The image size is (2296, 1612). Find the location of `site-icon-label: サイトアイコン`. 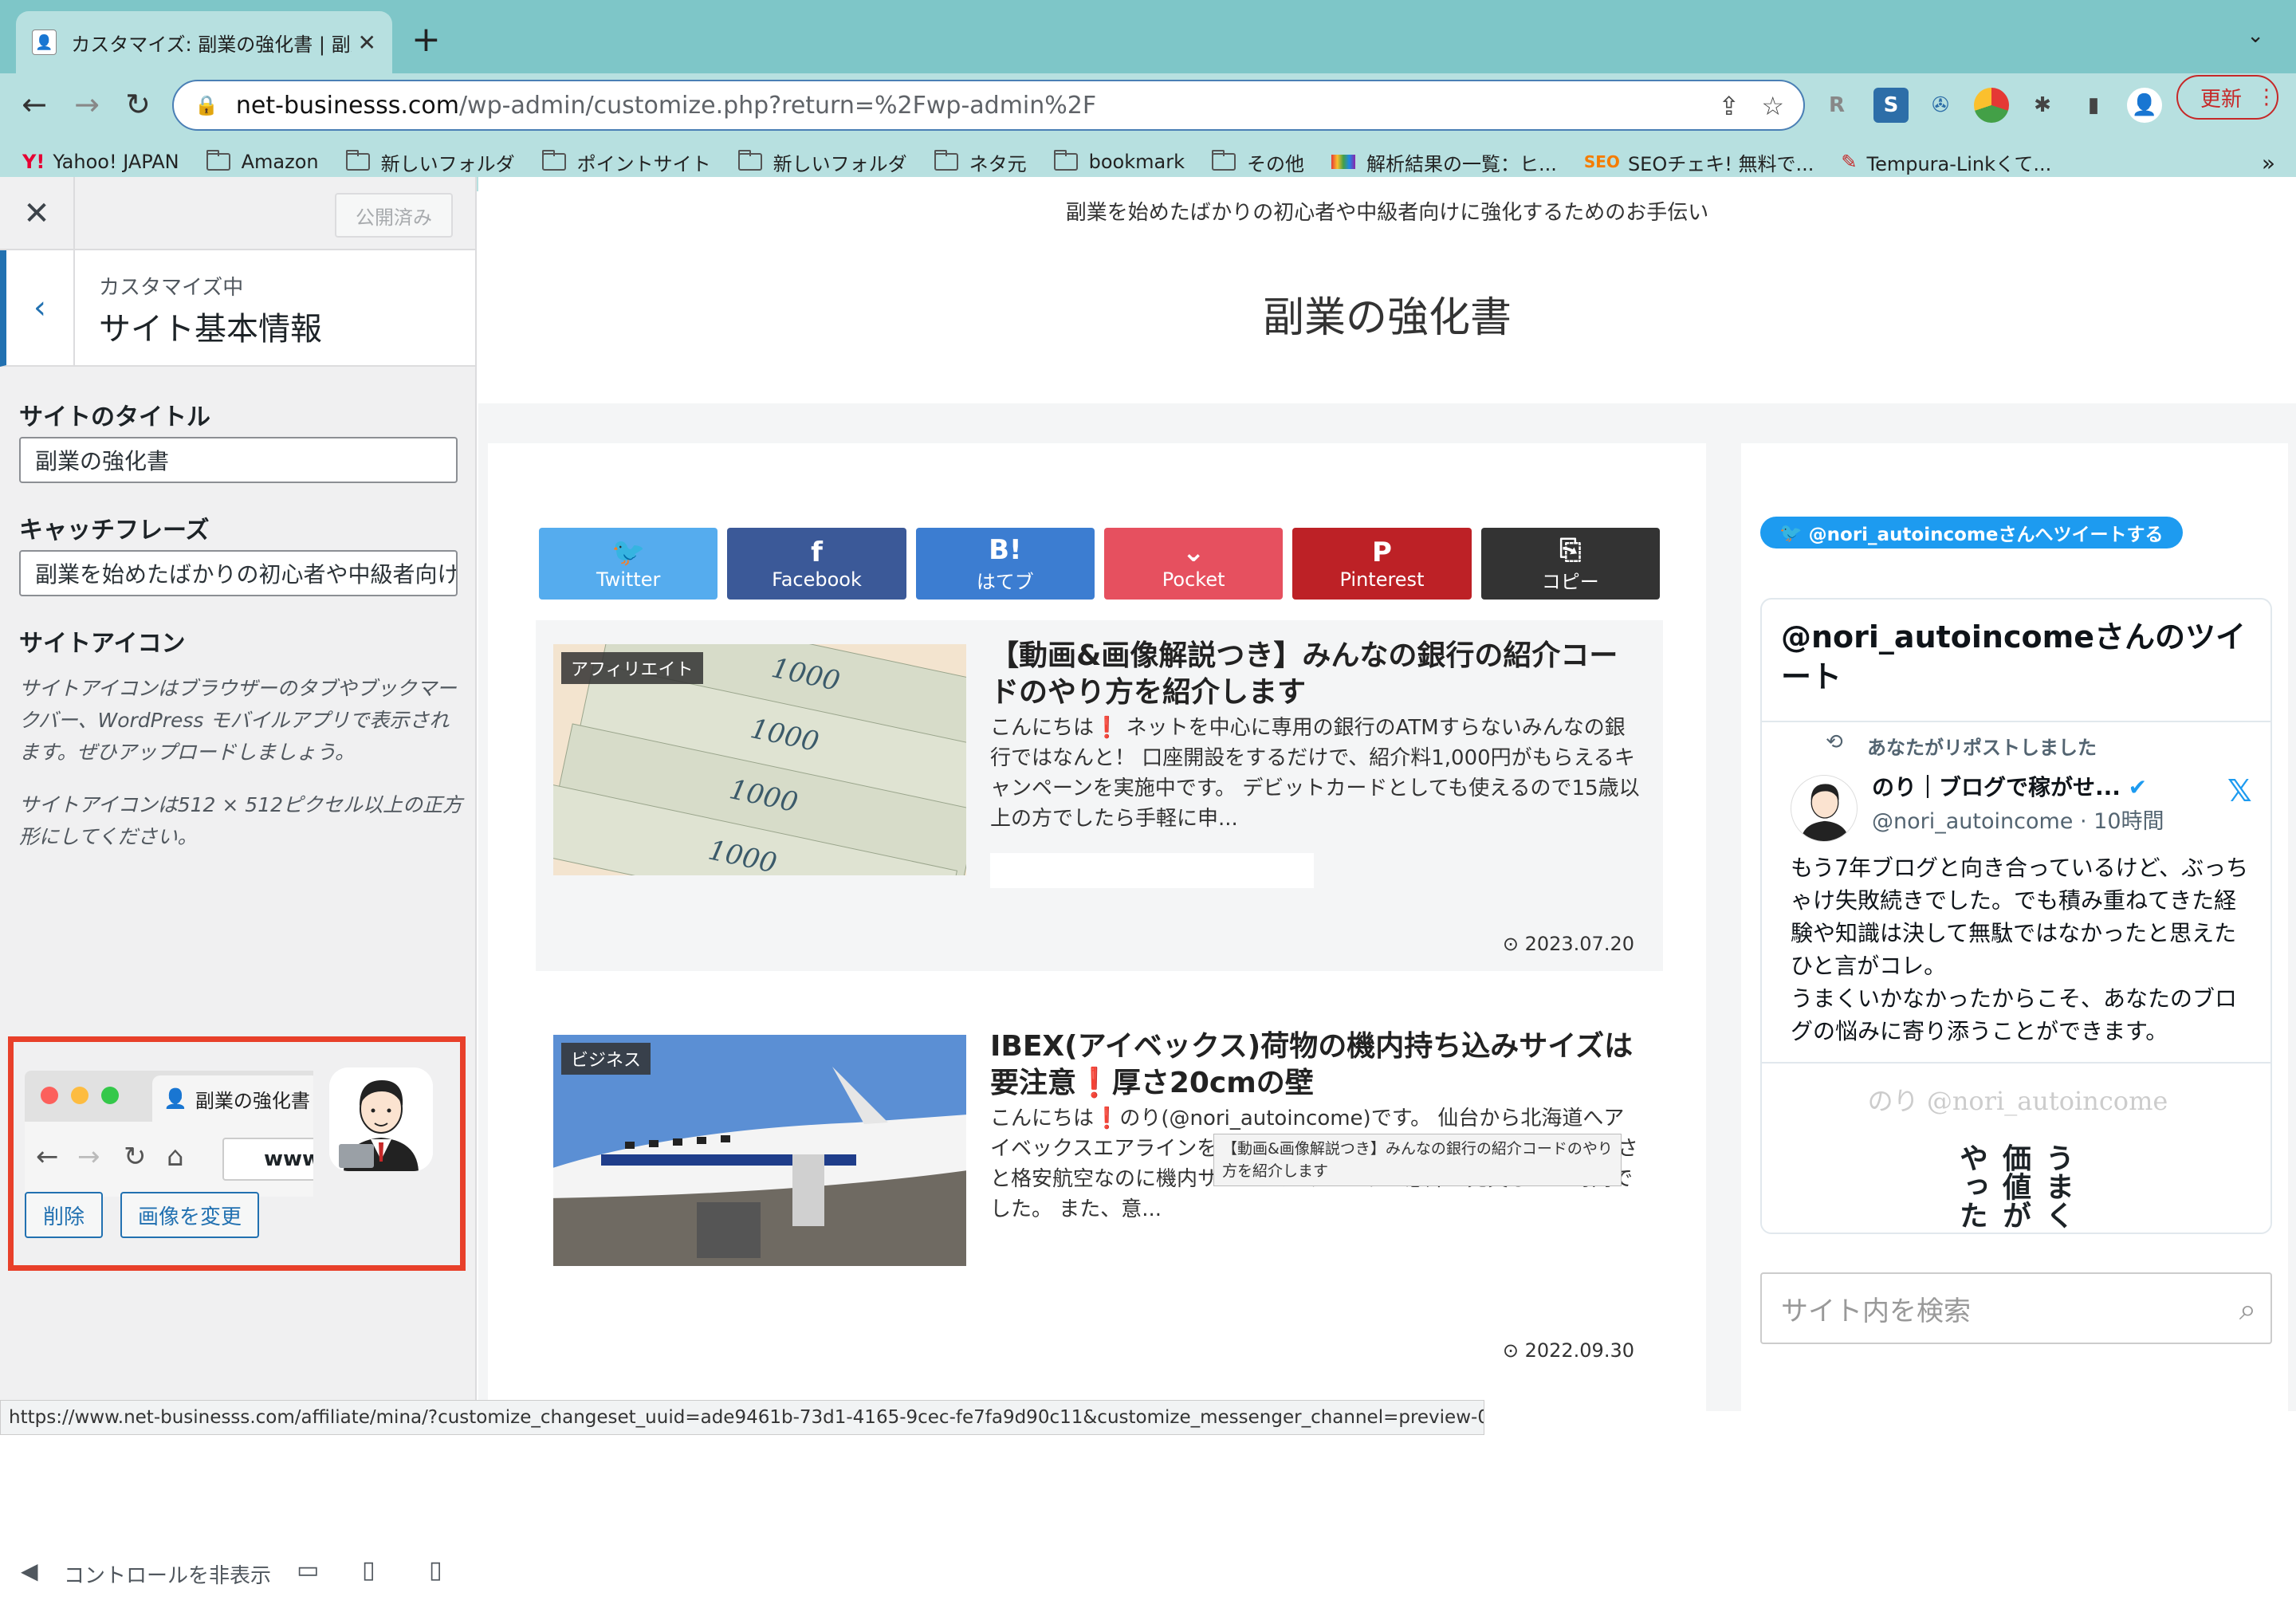

site-icon-label: サイトアイコン is located at coordinates (102, 644).